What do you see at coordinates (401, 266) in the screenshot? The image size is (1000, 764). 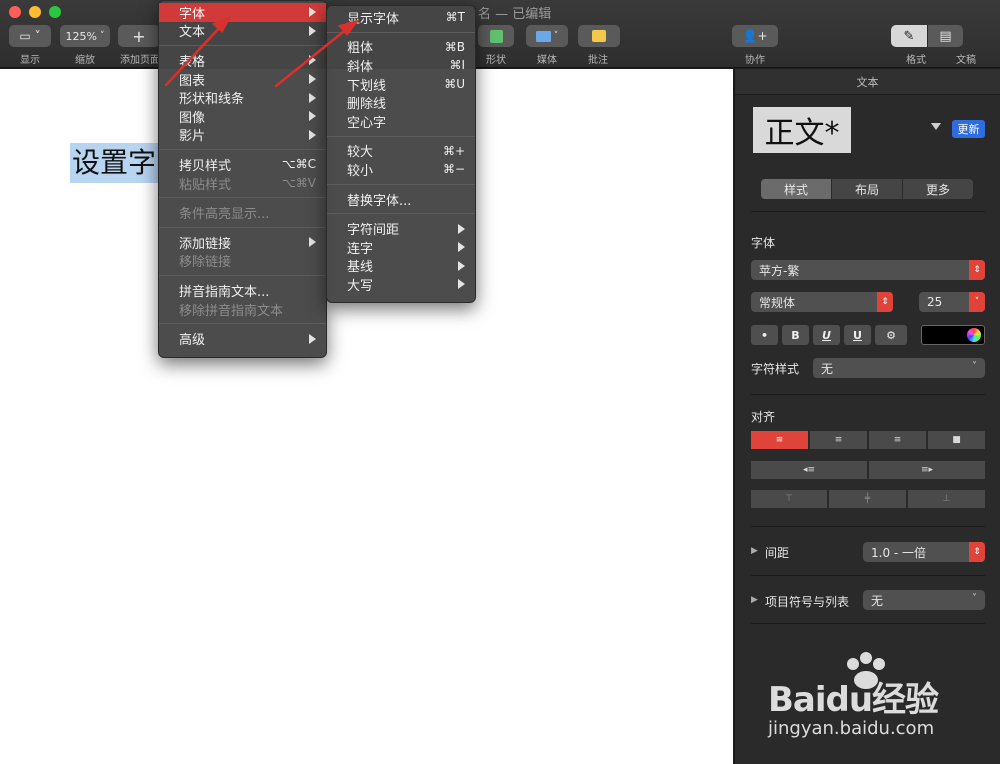 I see `font-menu-item-15: 基线` at bounding box center [401, 266].